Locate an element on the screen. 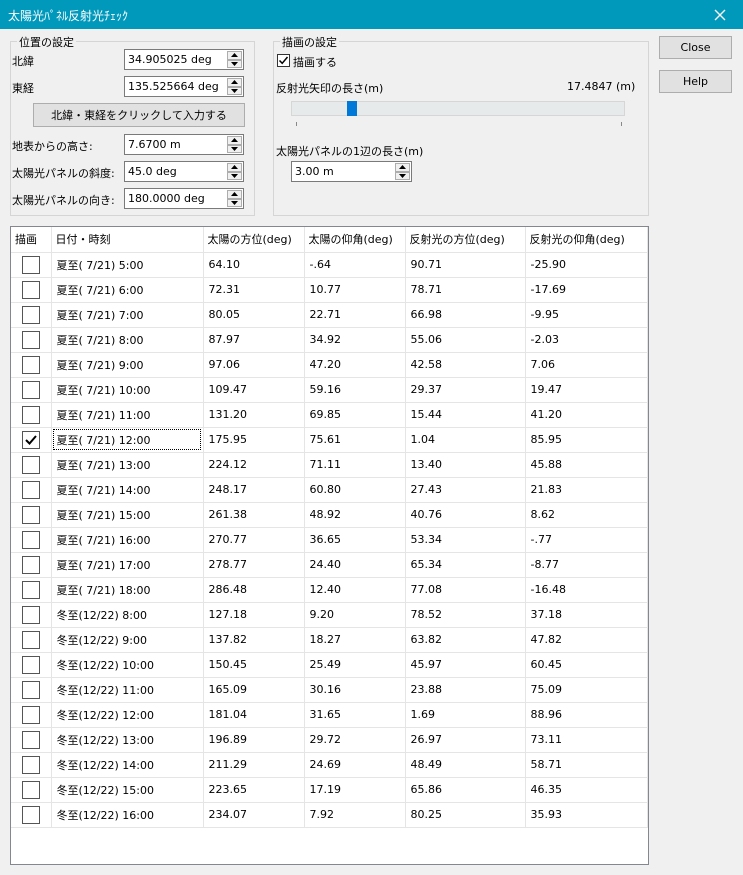  latitude-up-button is located at coordinates (234, 55).